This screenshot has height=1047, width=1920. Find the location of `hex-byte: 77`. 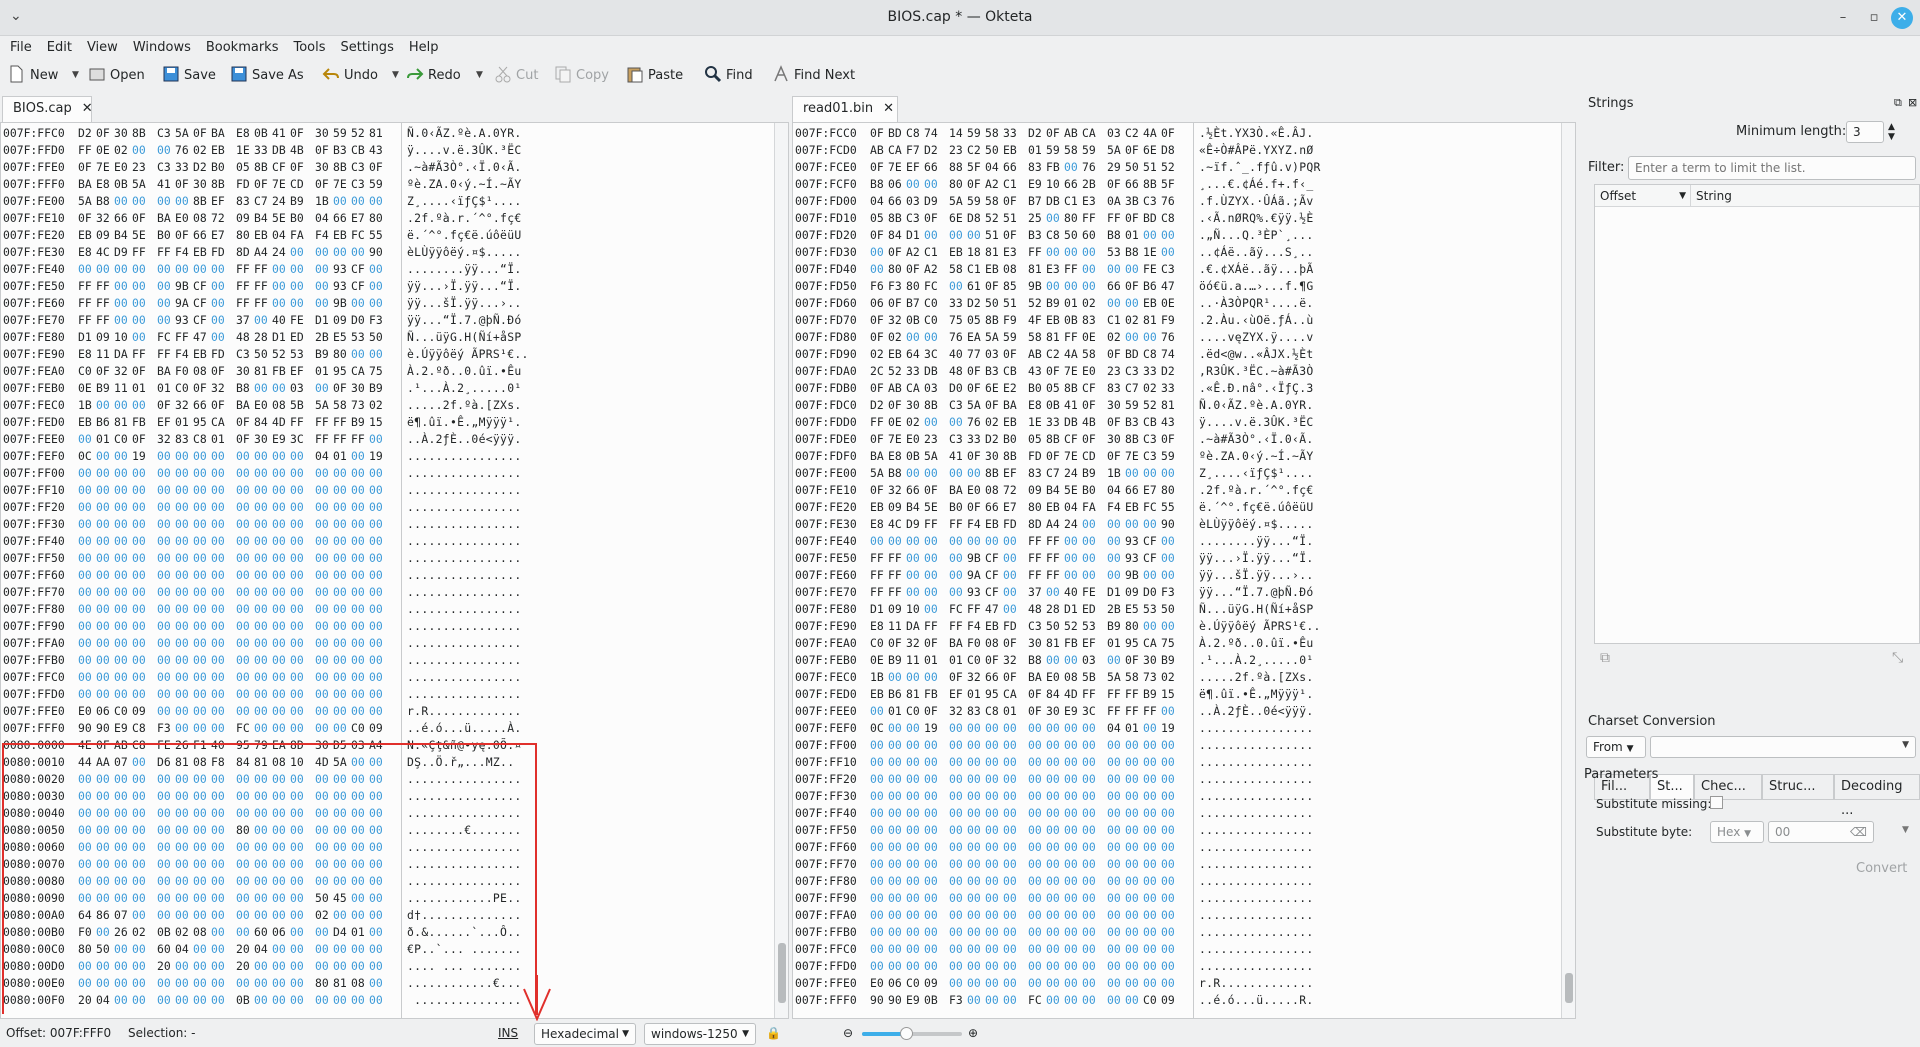

hex-byte: 77 is located at coordinates (975, 354).